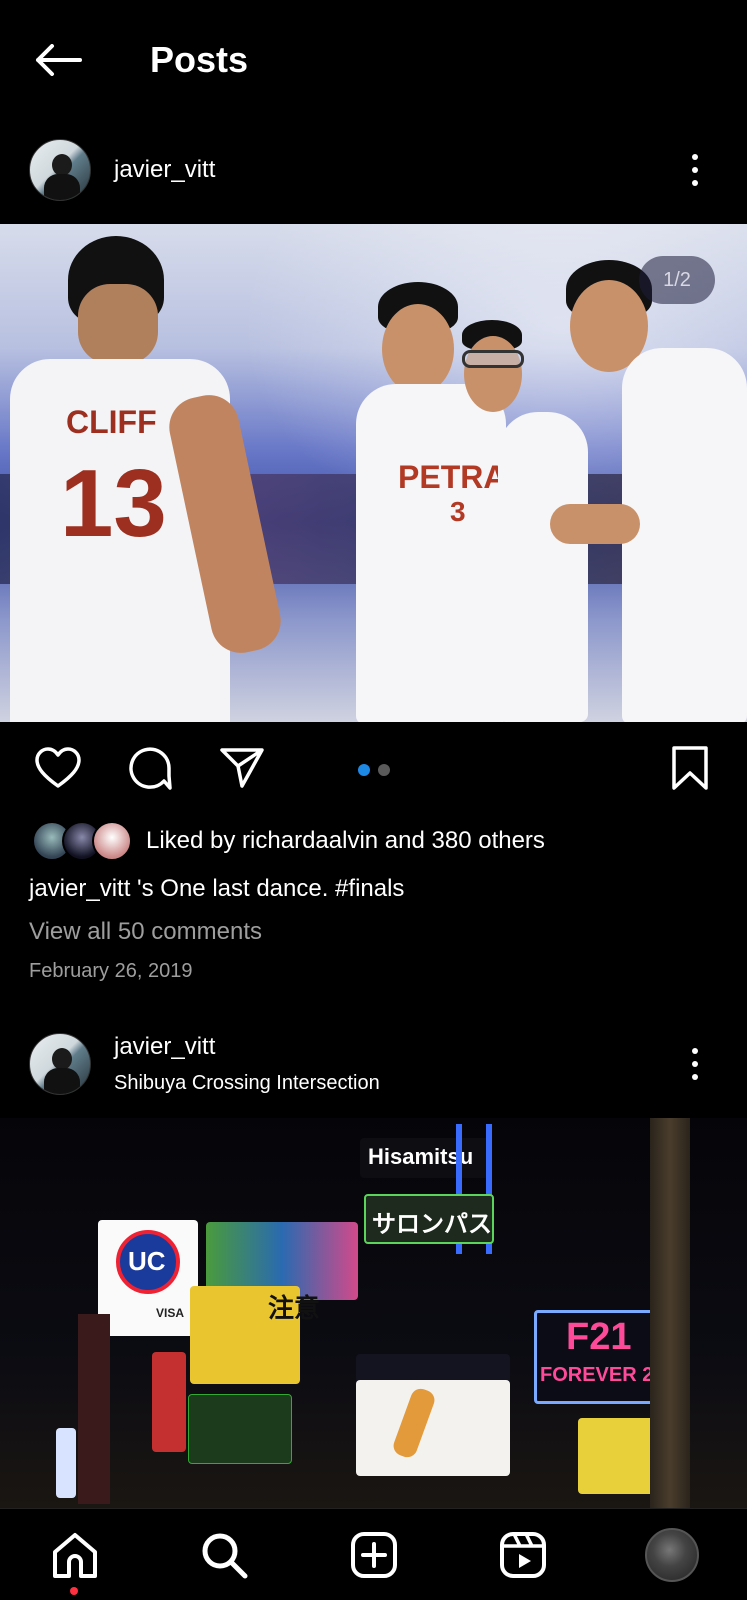  I want to click on sign-text: FOREVER 21, so click(602, 1375).